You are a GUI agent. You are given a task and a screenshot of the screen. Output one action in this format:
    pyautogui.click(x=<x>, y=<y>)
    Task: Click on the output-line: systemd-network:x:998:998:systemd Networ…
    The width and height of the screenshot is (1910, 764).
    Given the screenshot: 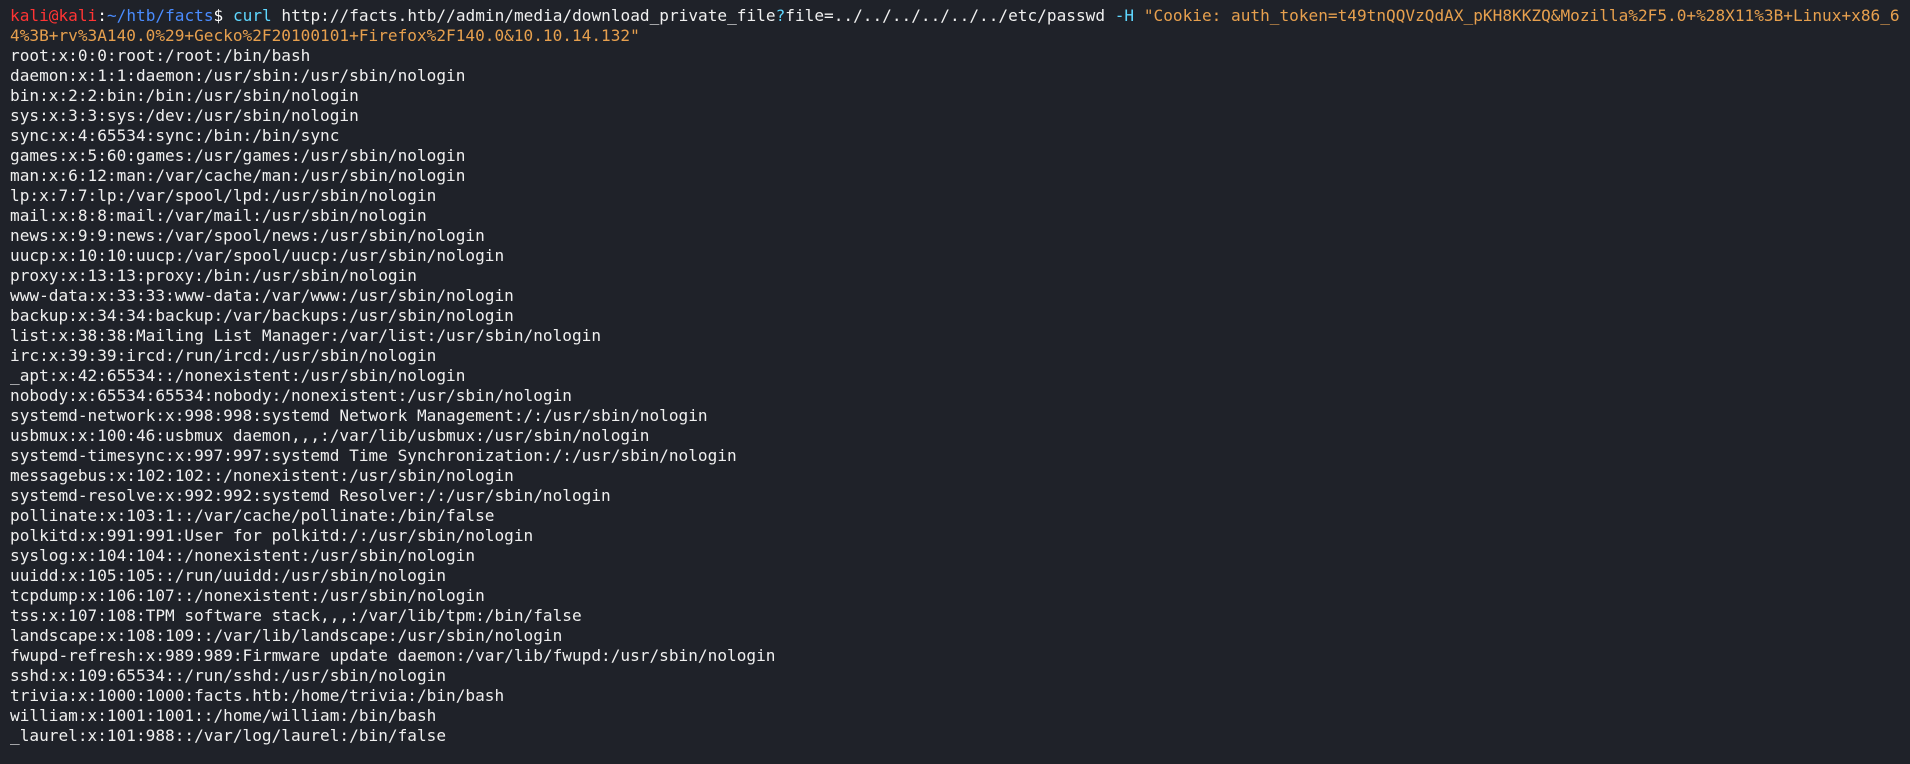 What is the action you would take?
    pyautogui.click(x=359, y=415)
    